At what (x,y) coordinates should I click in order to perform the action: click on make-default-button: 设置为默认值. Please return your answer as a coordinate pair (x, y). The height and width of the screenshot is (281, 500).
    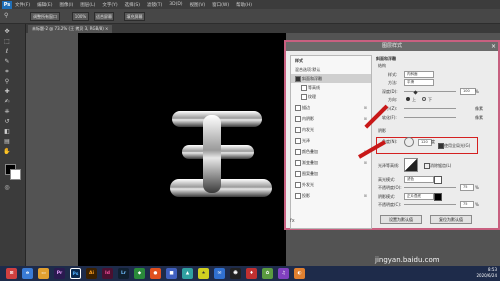
    Looking at the image, I should click on (401, 219).